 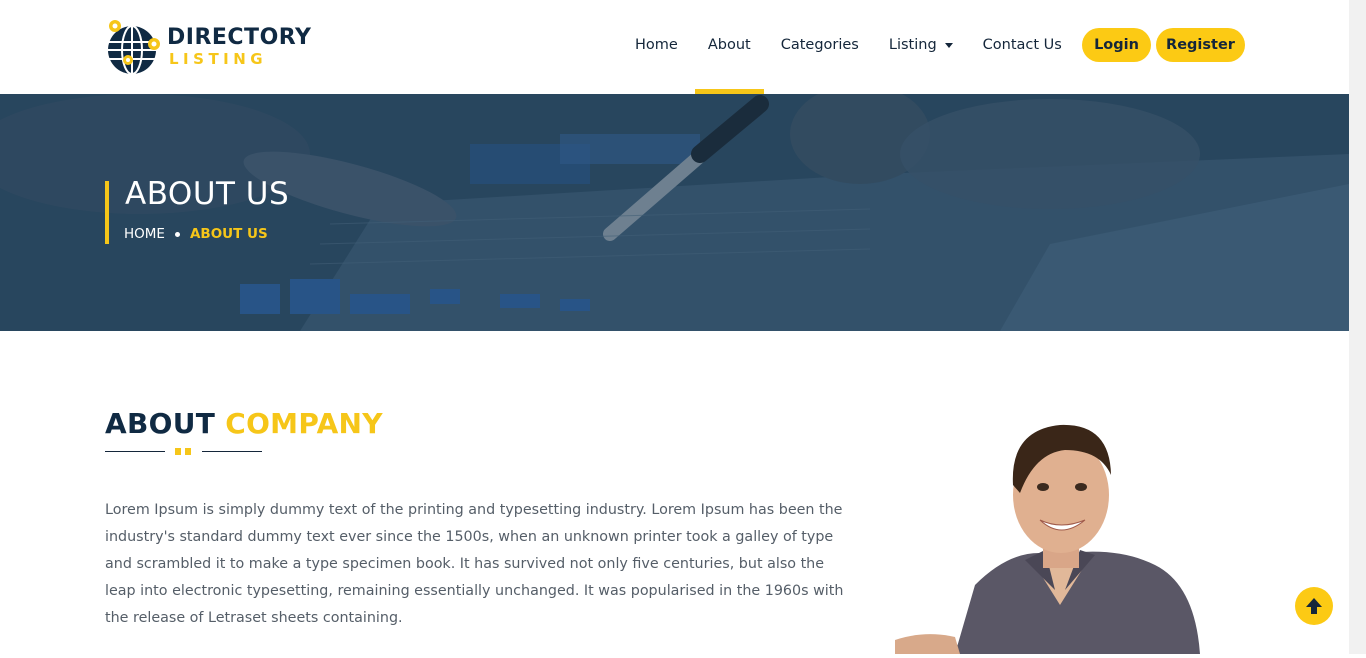 I want to click on banner-title-accent-bar, so click(x=107, y=212).